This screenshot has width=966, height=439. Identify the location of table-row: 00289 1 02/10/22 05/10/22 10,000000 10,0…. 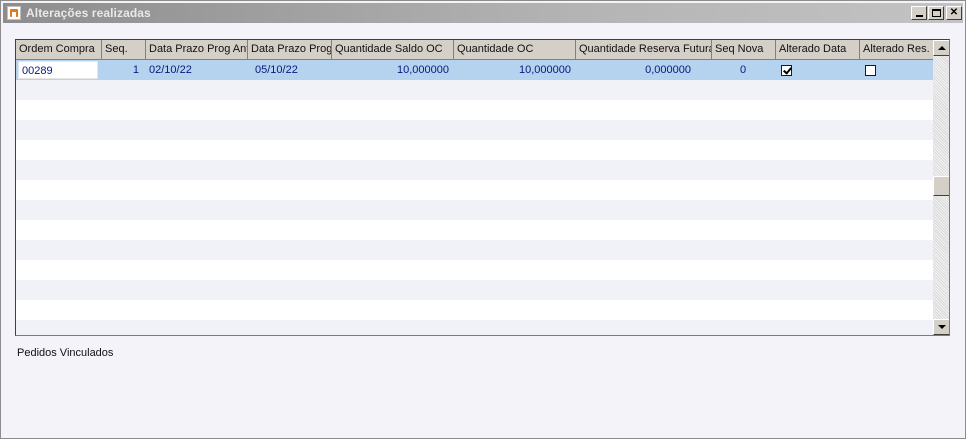
(475, 70).